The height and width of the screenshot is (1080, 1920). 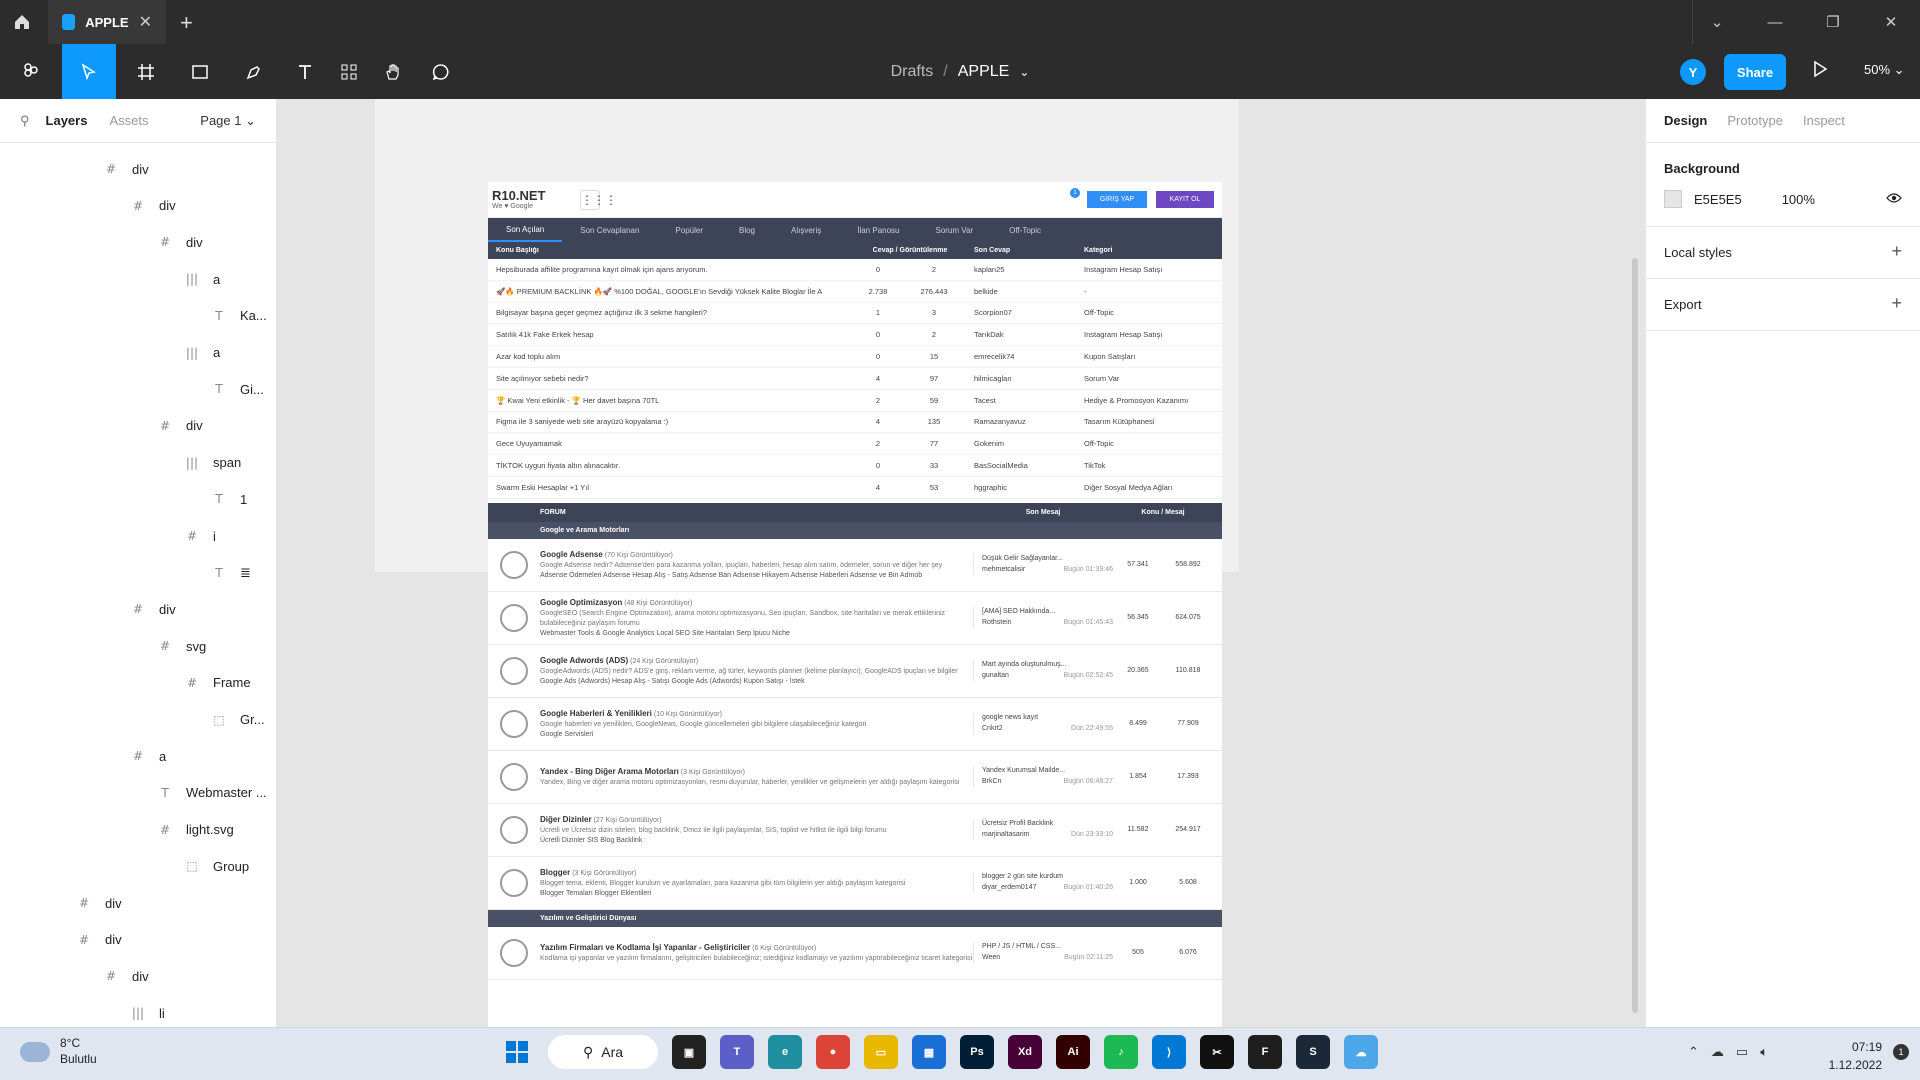 I want to click on present-play-icon, so click(x=1820, y=70).